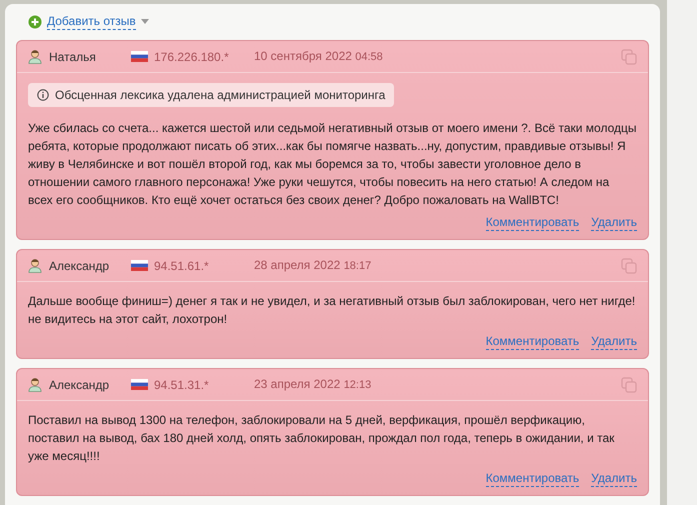  Describe the element at coordinates (313, 385) in the screenshot. I see `review-date: 23 апреля 2022 12:13` at that location.